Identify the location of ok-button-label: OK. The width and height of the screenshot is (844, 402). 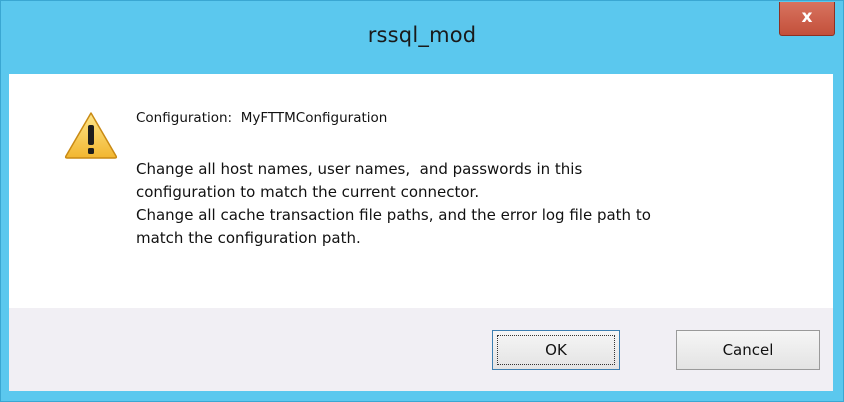
(556, 350).